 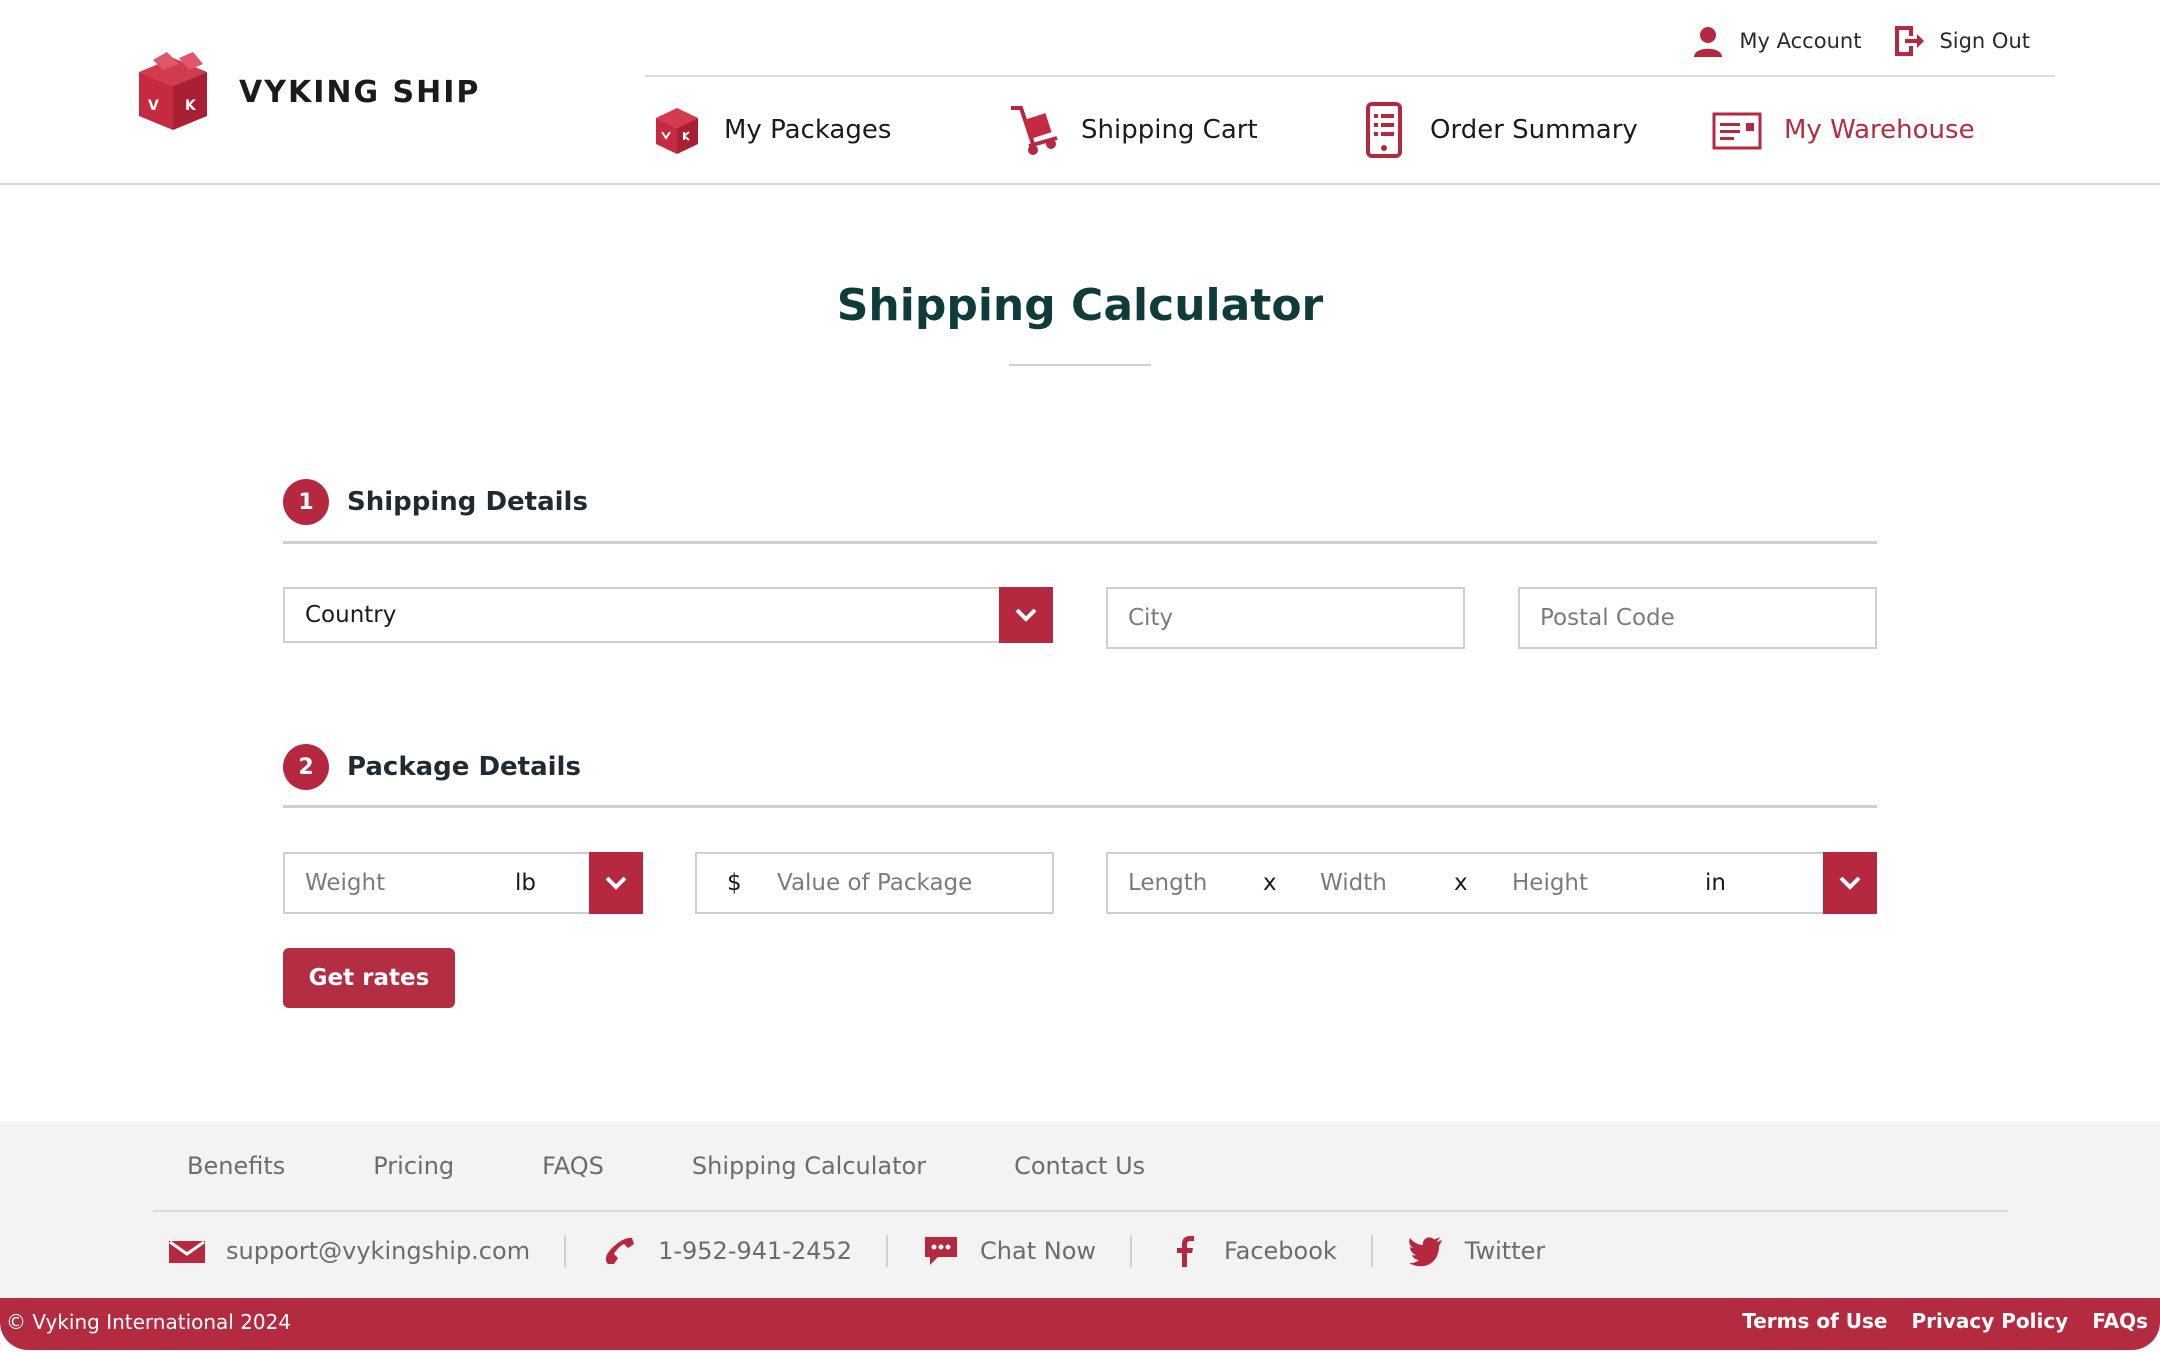 I want to click on package-details-divider, so click(x=1080, y=806).